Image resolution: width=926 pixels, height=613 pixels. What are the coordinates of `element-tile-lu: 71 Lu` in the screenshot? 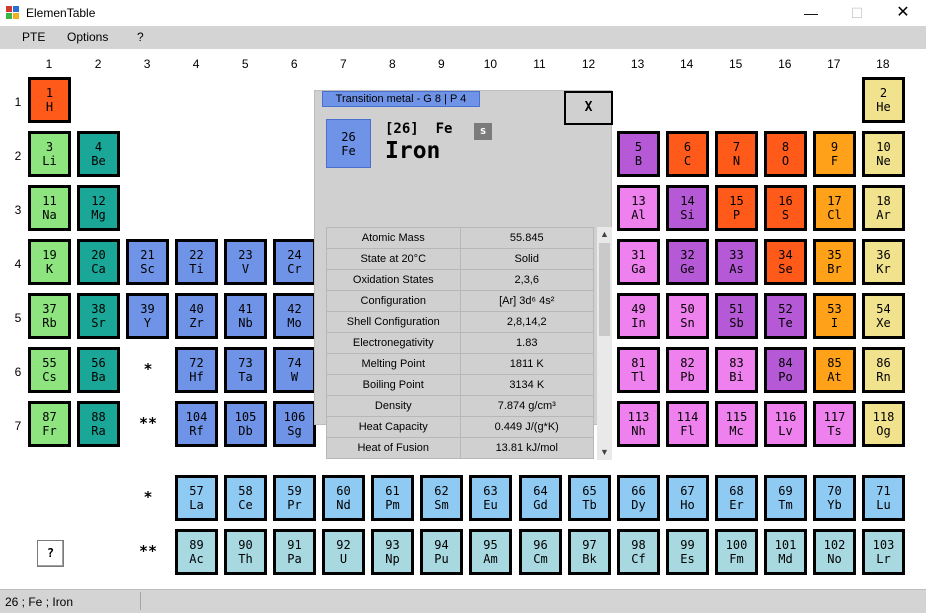 It's located at (883, 498).